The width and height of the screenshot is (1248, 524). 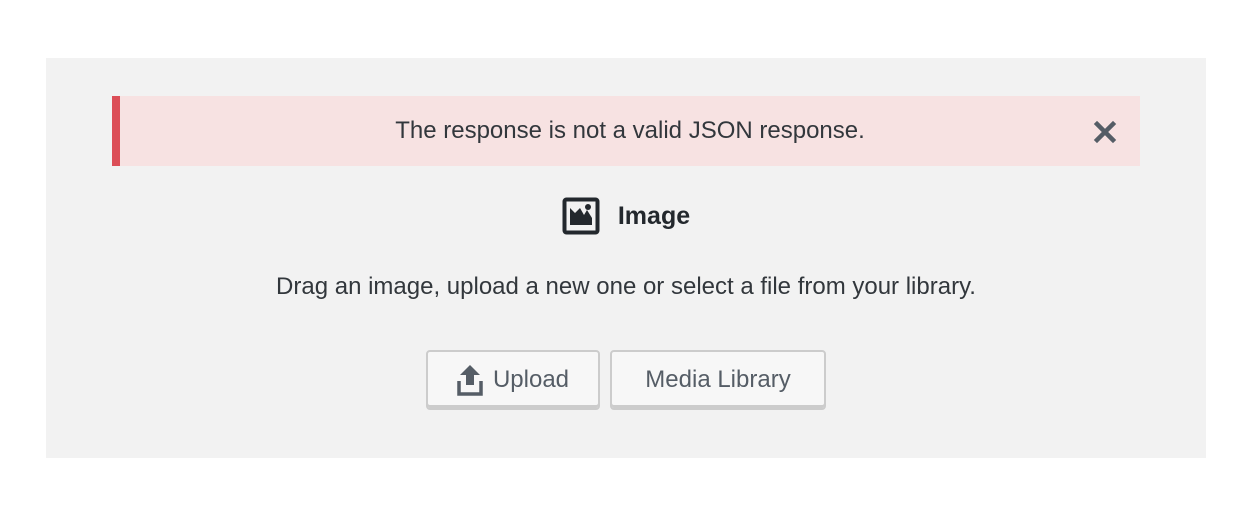 I want to click on button-group: Upload Media Library, so click(x=626, y=380).